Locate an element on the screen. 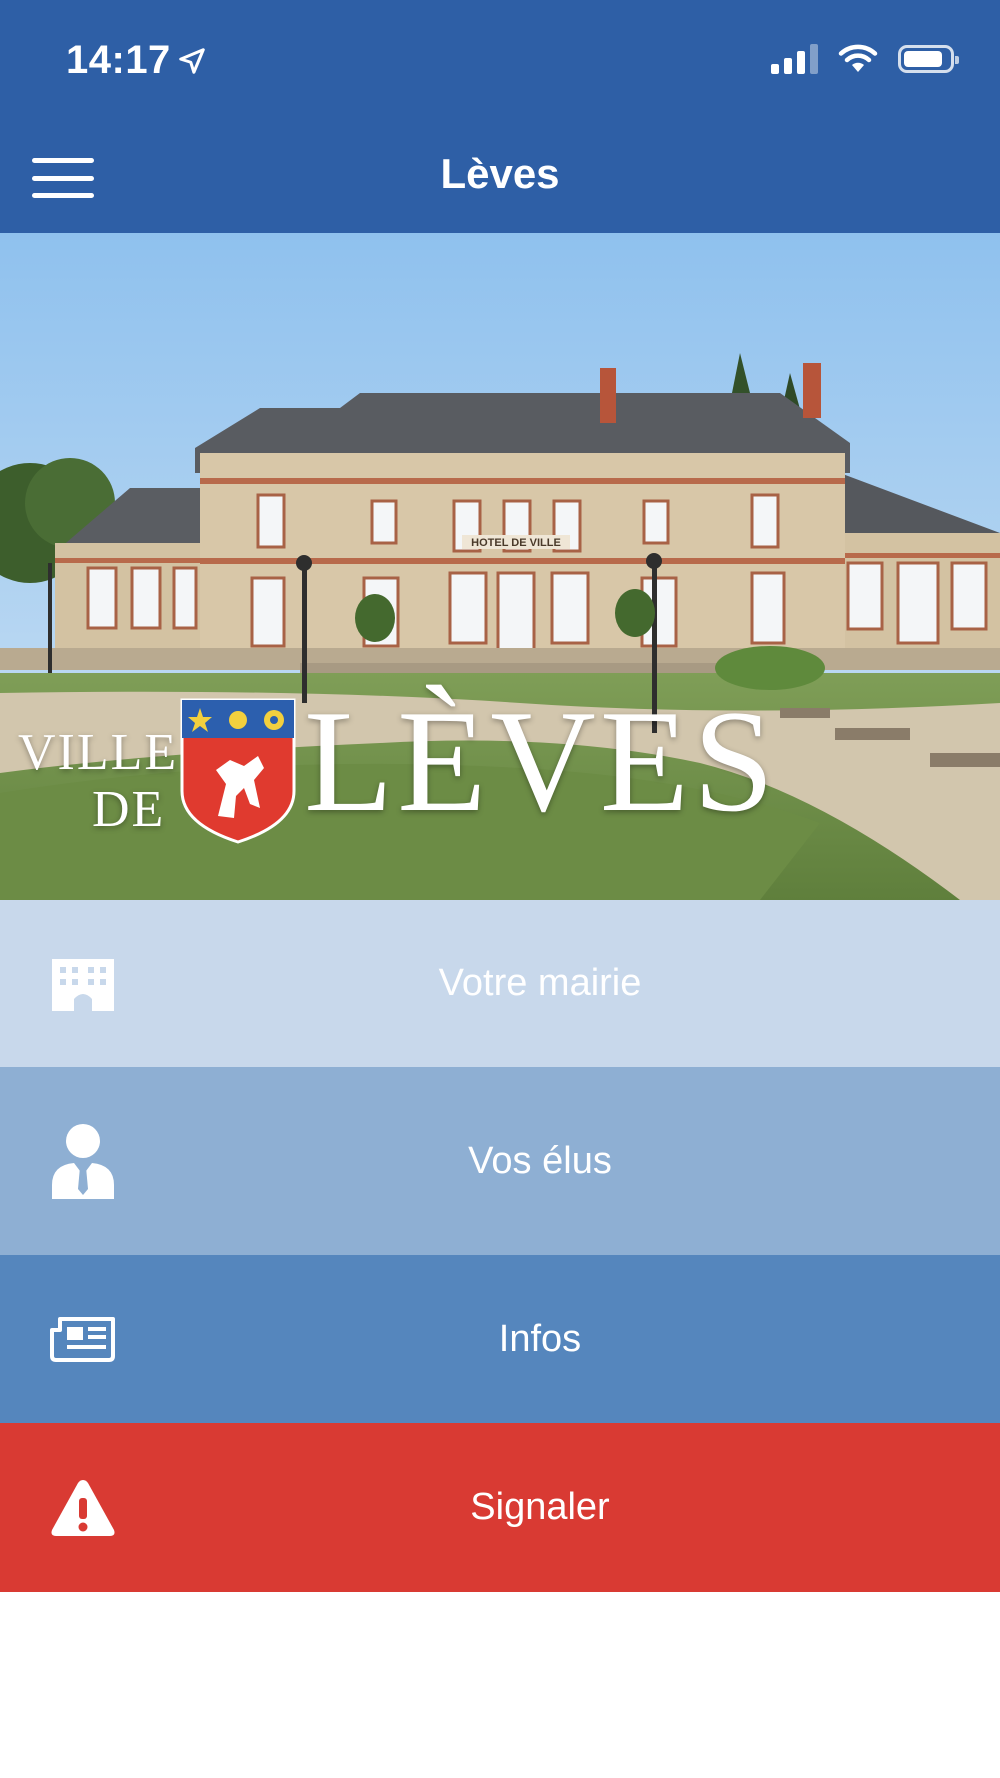  status-icons is located at coordinates (865, 59).